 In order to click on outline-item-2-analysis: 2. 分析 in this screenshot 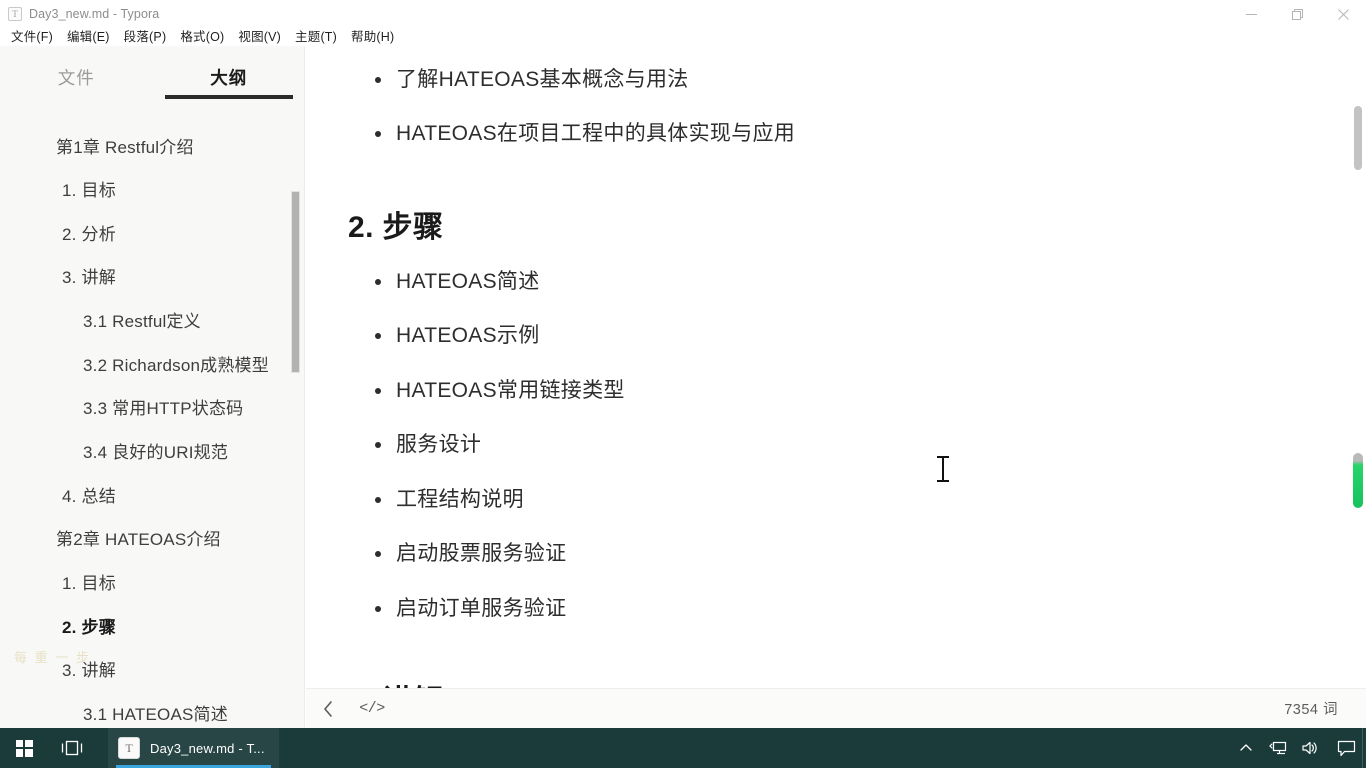, I will do `click(152, 235)`.